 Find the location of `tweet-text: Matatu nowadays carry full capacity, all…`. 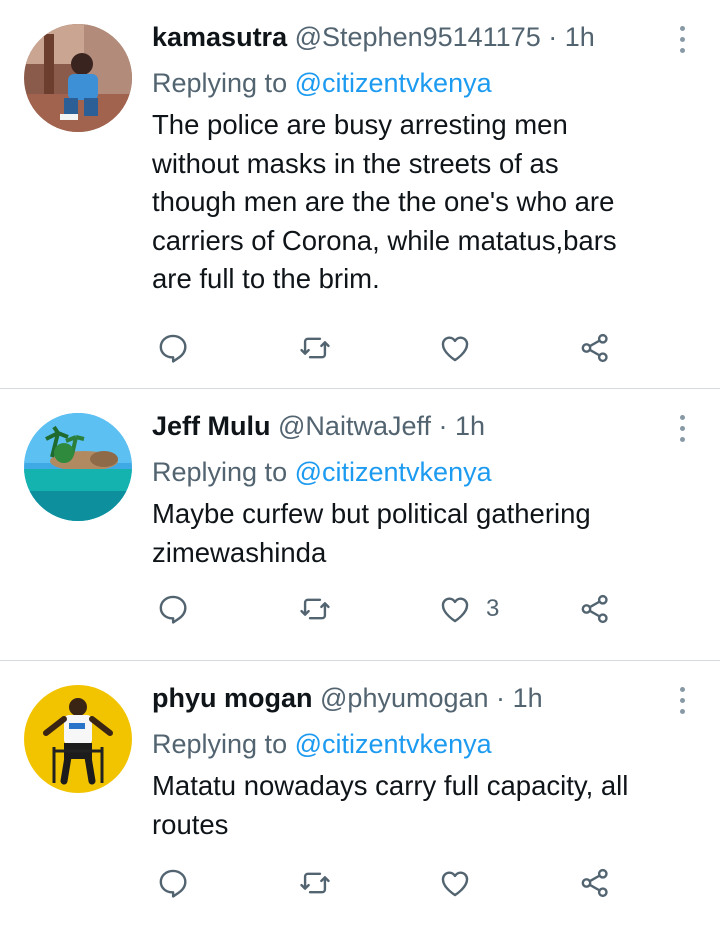

tweet-text: Matatu nowadays carry full capacity, all… is located at coordinates (390, 805).